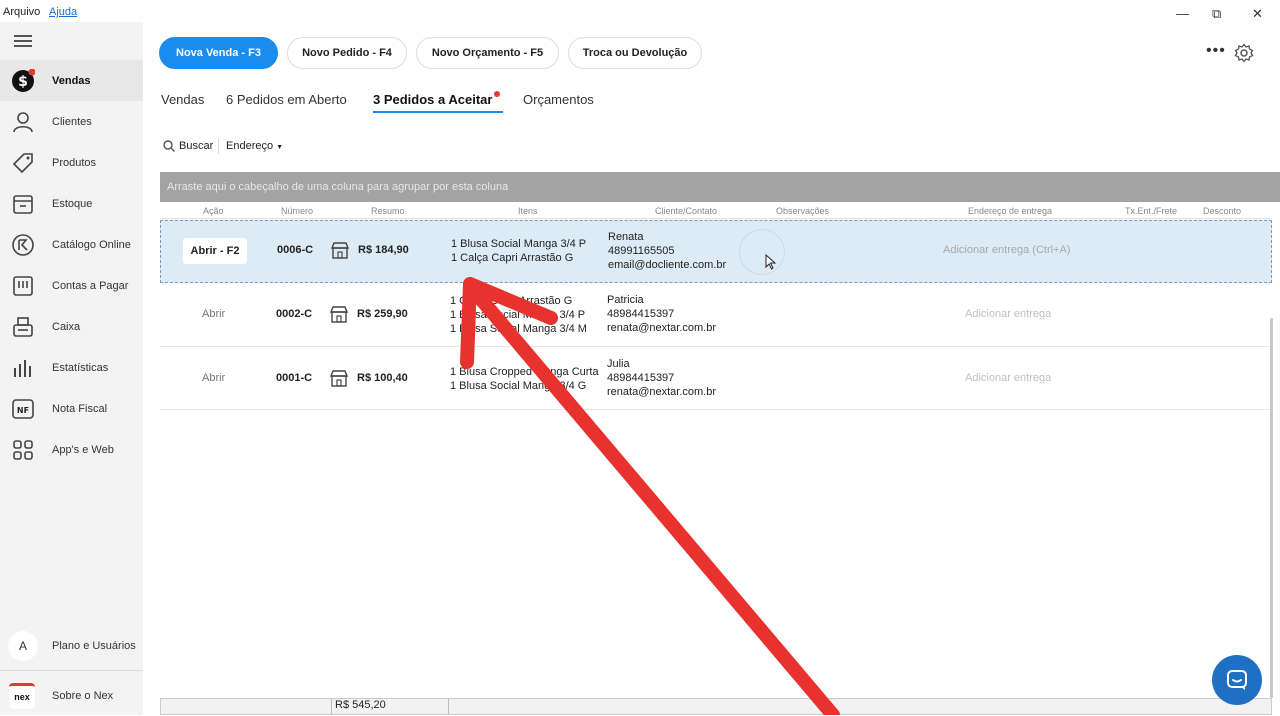 Image resolution: width=1280 pixels, height=716 pixels. I want to click on chat-button, so click(1237, 680).